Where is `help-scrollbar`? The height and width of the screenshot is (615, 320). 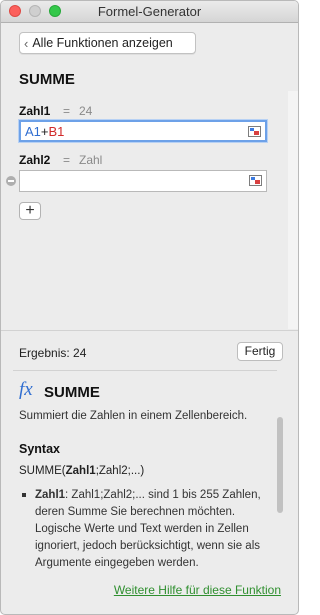
help-scrollbar is located at coordinates (281, 494).